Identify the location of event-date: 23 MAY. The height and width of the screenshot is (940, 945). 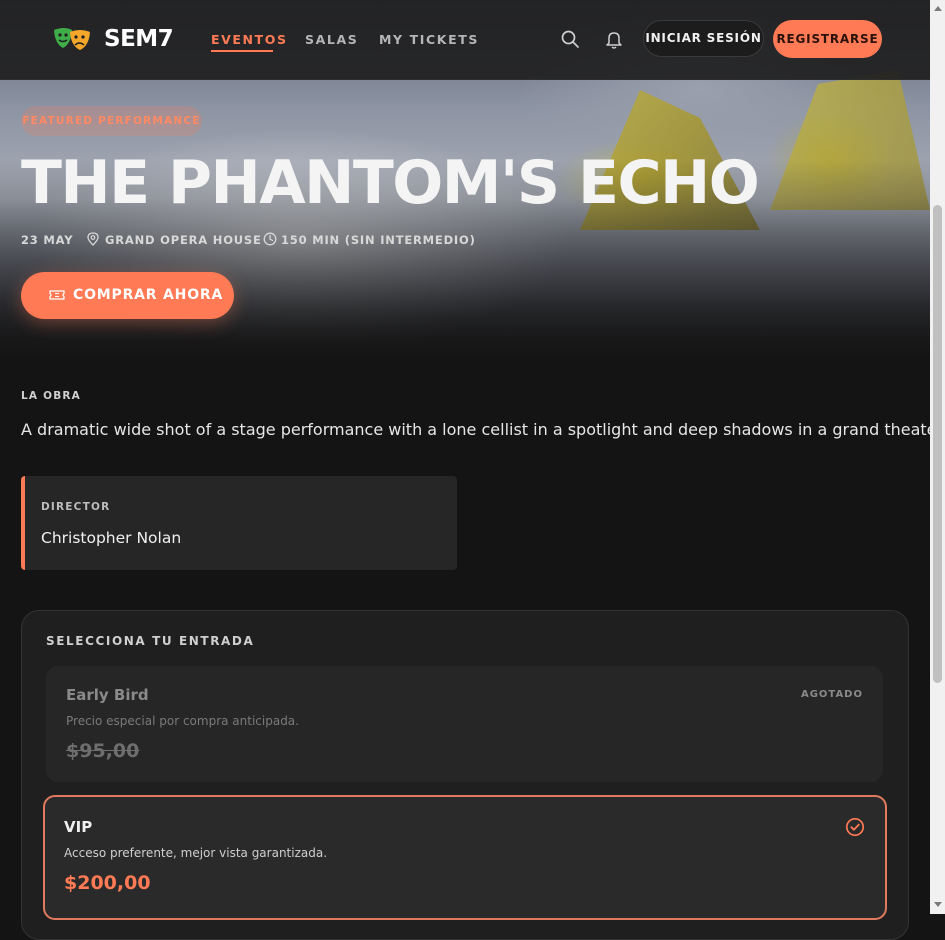
(47, 240).